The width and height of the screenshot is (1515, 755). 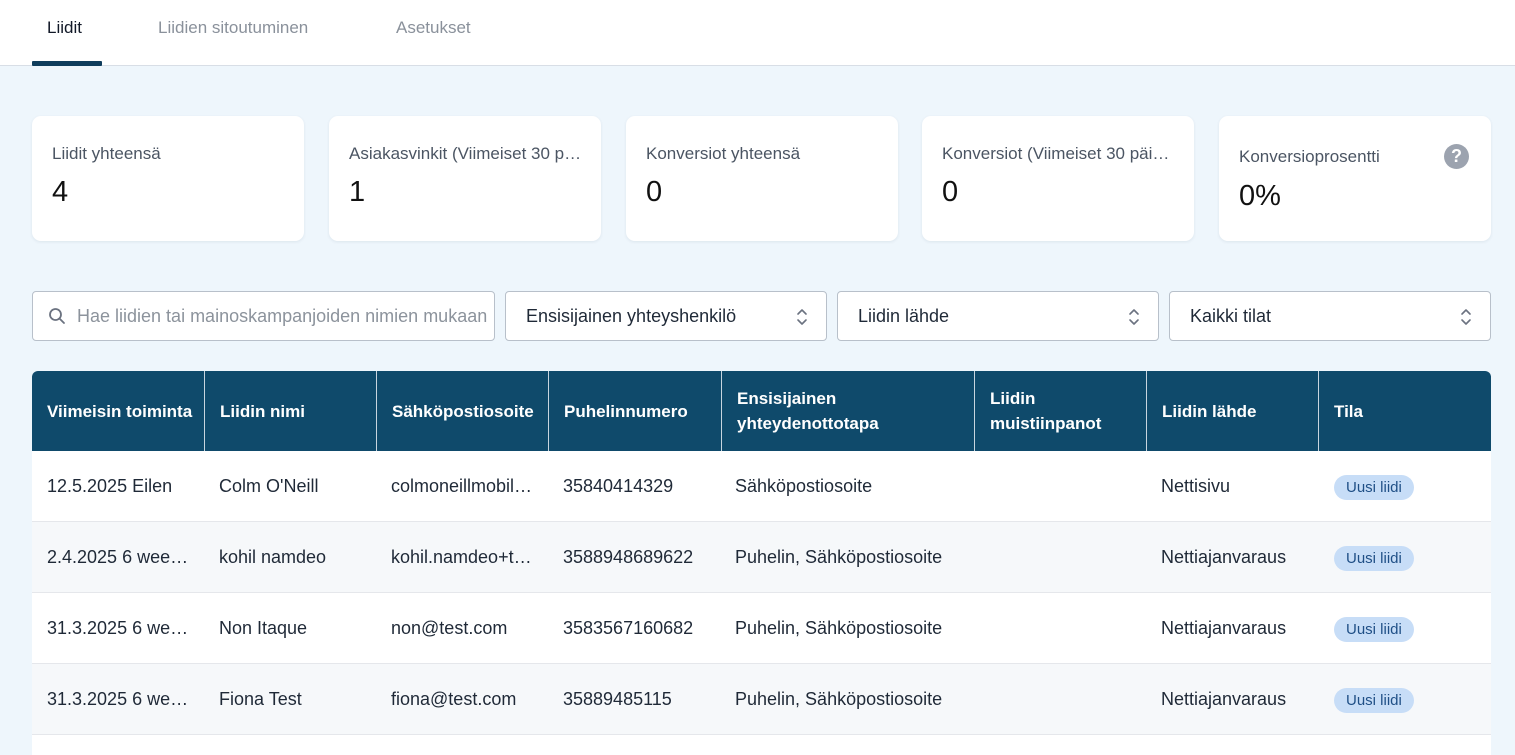 I want to click on select-value: Ensisijainen yhteyshenkilö, so click(x=631, y=316).